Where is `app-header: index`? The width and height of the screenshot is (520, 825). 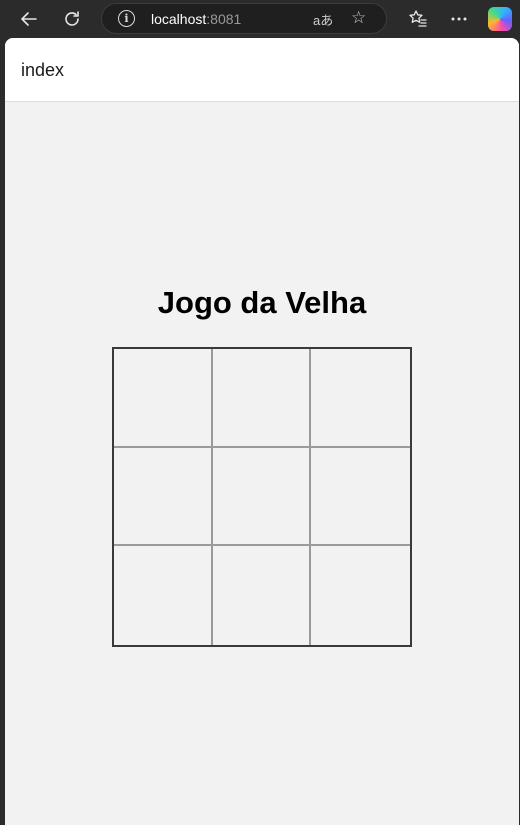 app-header: index is located at coordinates (262, 70).